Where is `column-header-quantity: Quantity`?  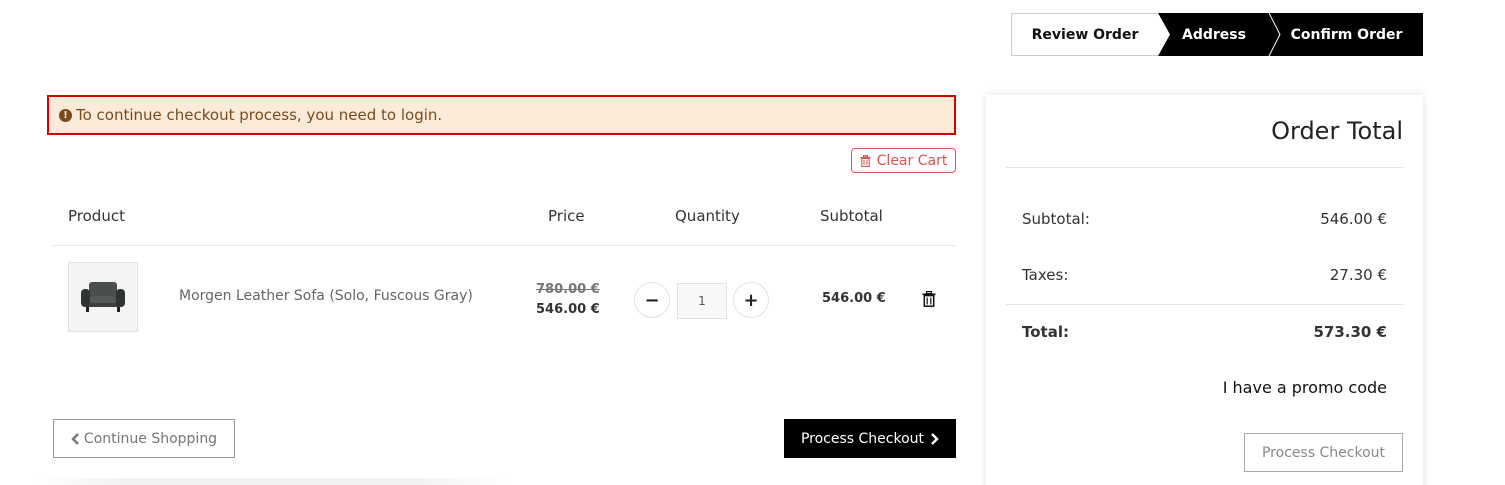
column-header-quantity: Quantity is located at coordinates (707, 216).